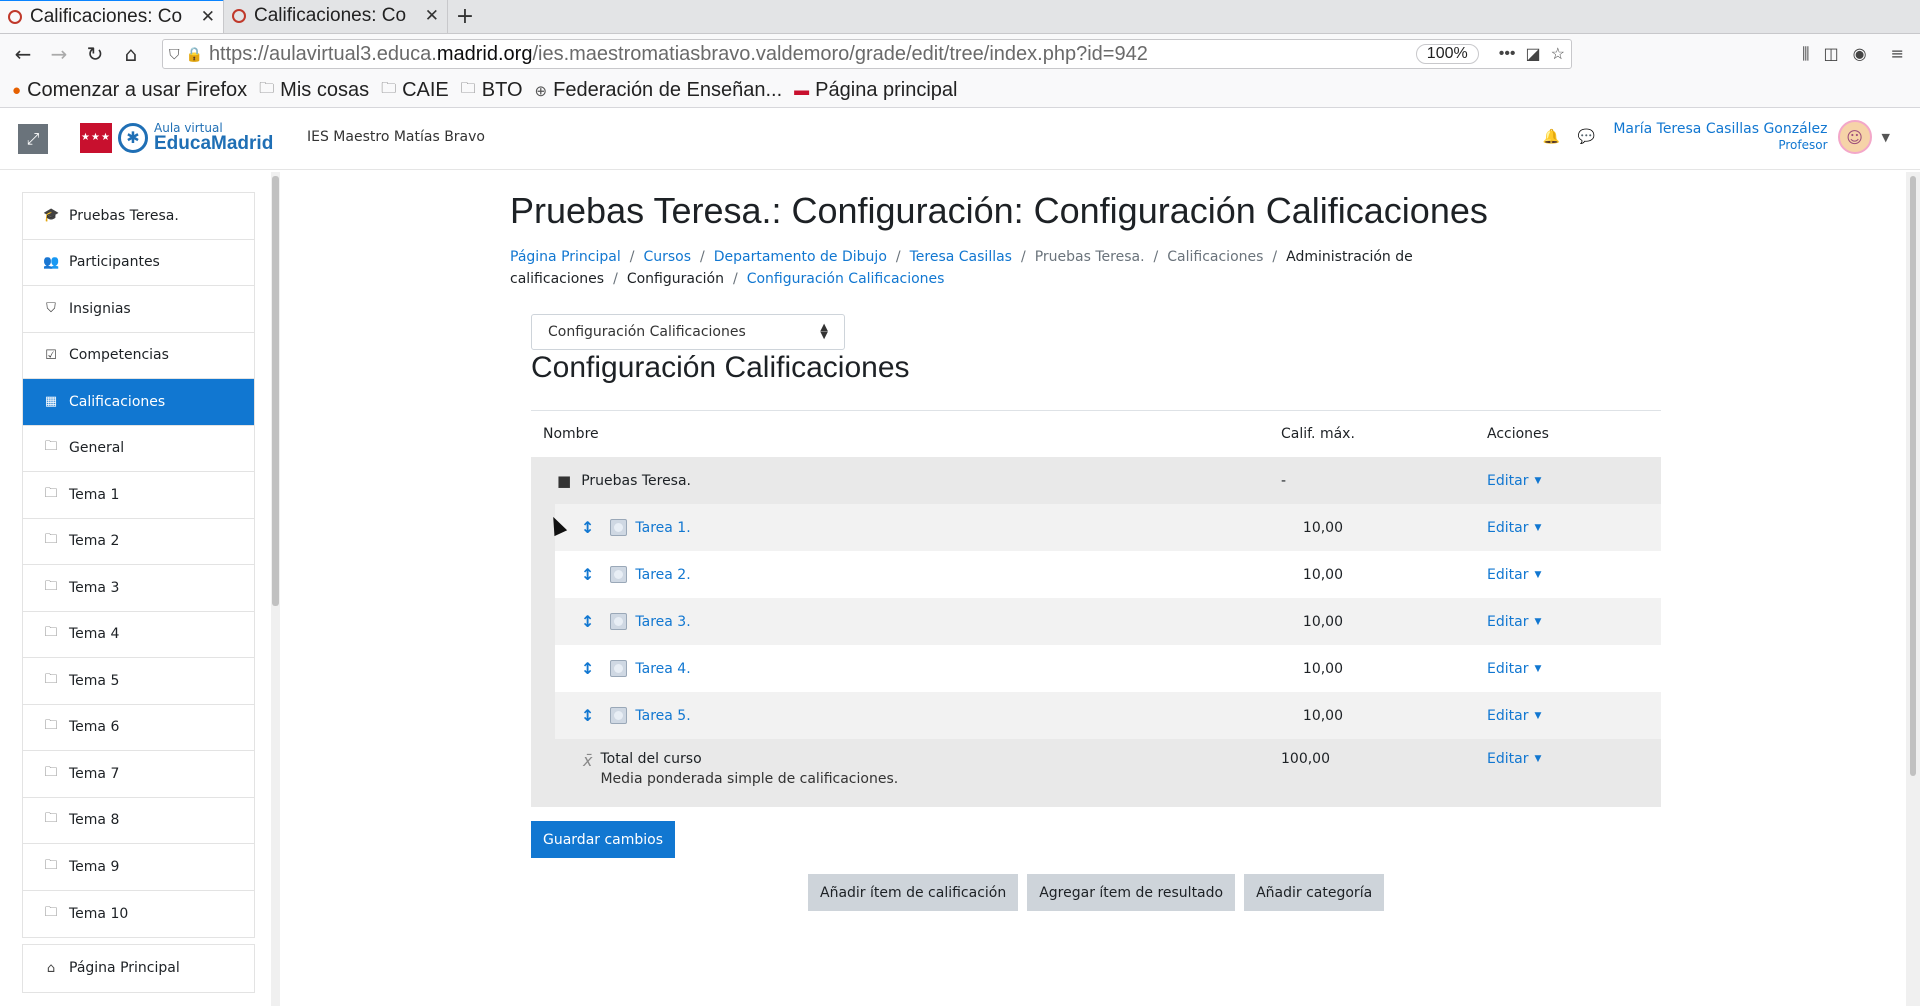 The height and width of the screenshot is (1006, 1920). Describe the element at coordinates (138, 402) in the screenshot. I see `sidebar-item-calificaciones: ▦ Calificaciones` at that location.